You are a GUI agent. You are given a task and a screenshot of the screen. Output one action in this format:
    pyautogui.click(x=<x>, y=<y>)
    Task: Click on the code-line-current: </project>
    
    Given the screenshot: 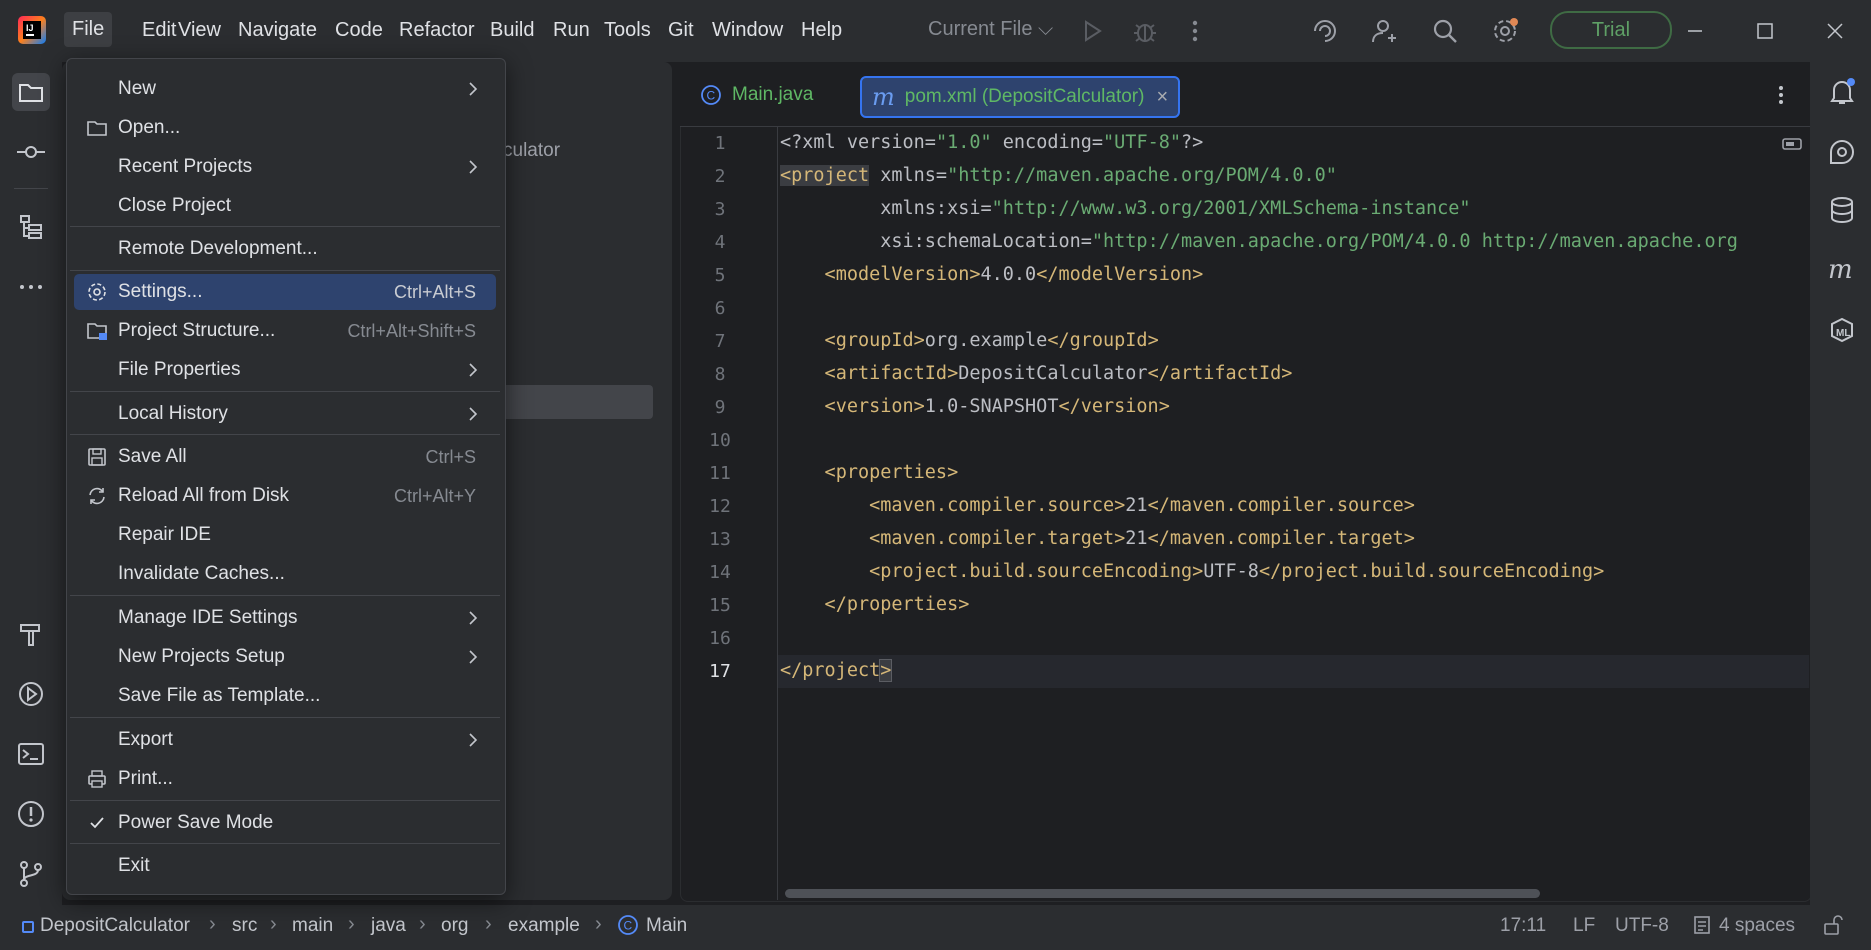 What is the action you would take?
    pyautogui.click(x=836, y=670)
    